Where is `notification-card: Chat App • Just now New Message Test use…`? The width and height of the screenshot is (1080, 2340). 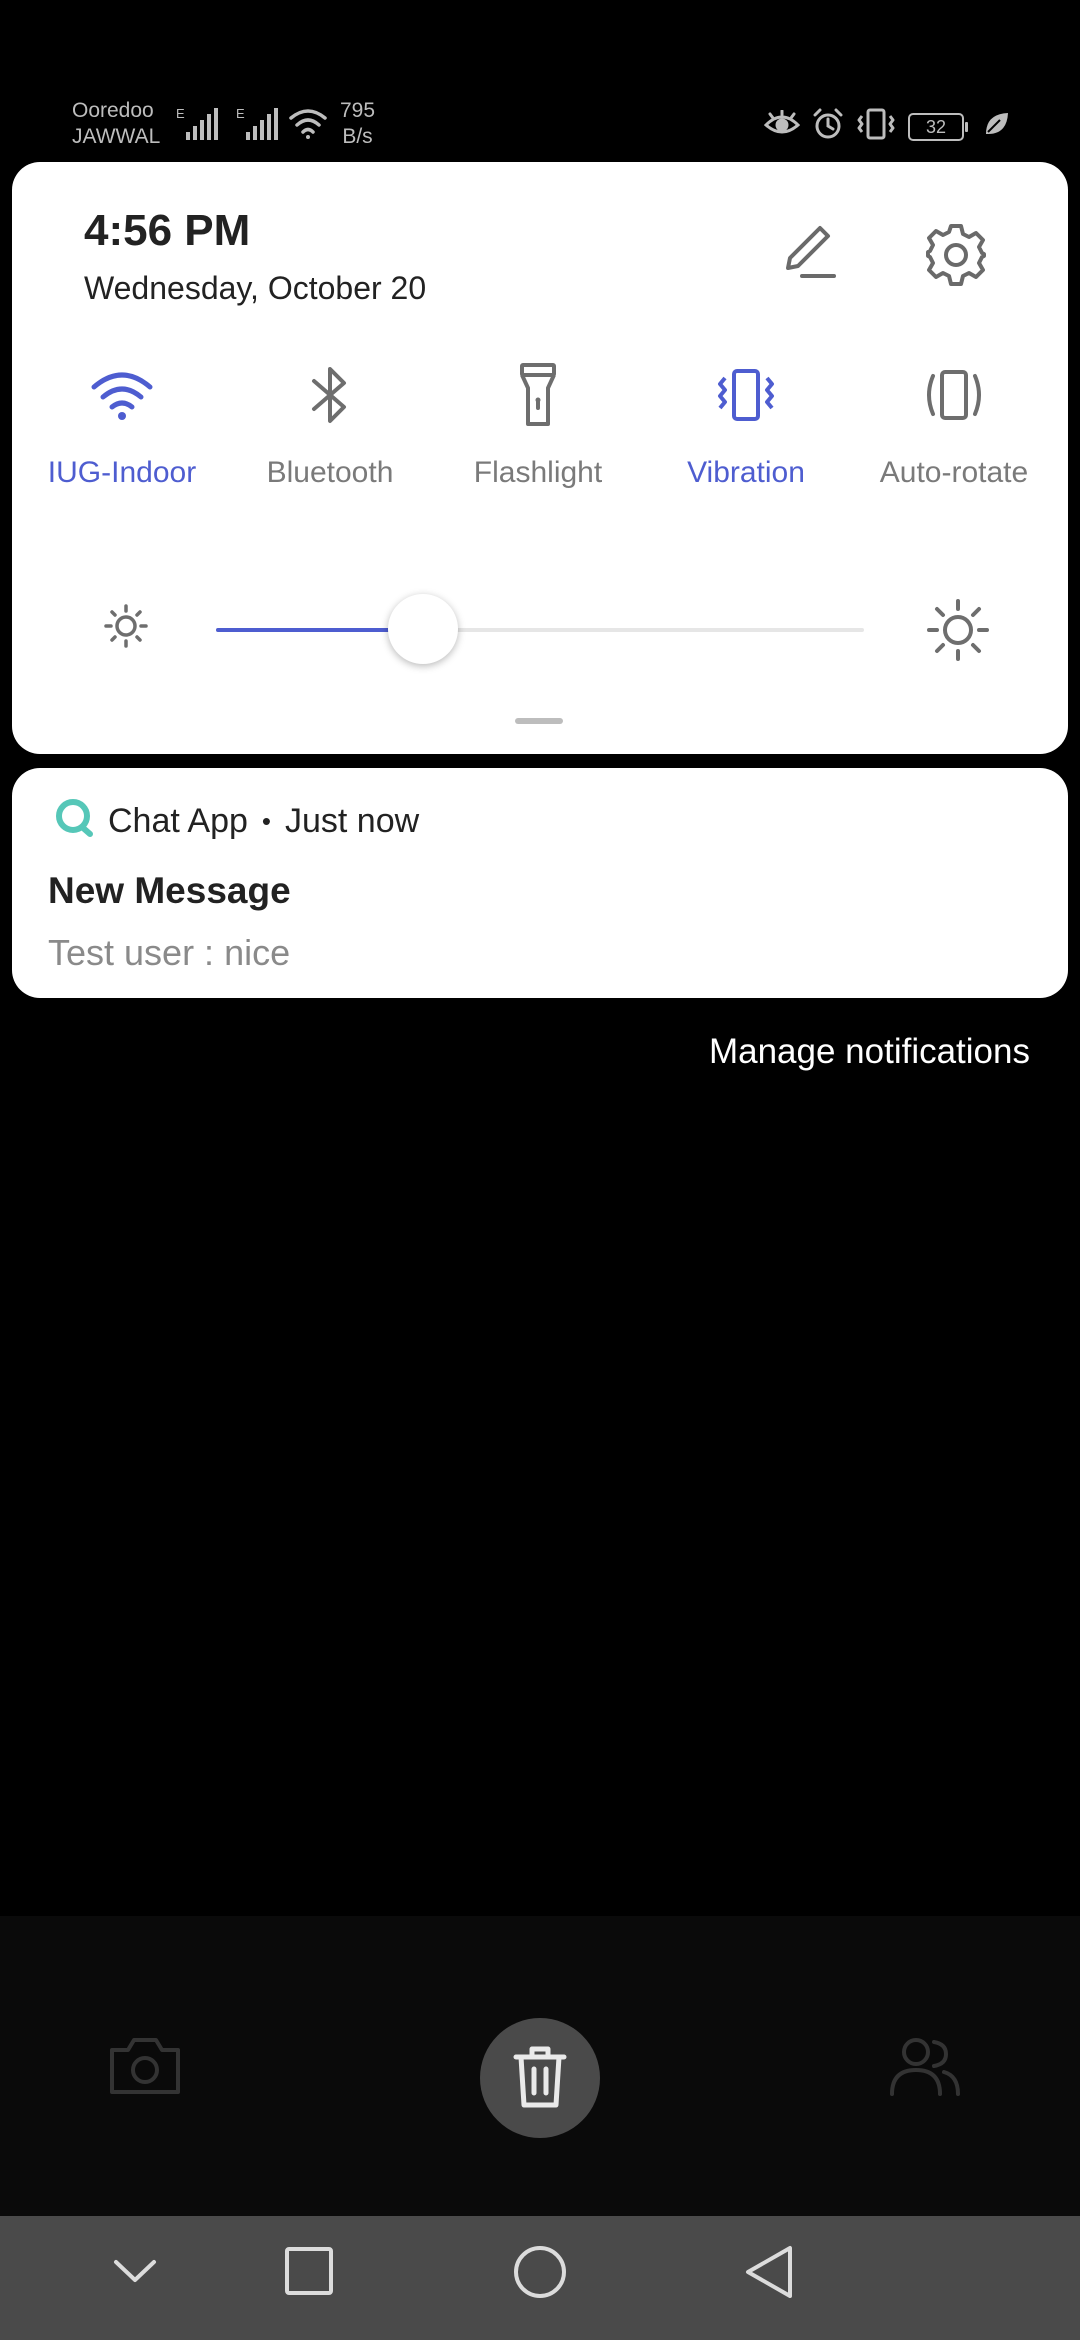 notification-card: Chat App • Just now New Message Test use… is located at coordinates (540, 883).